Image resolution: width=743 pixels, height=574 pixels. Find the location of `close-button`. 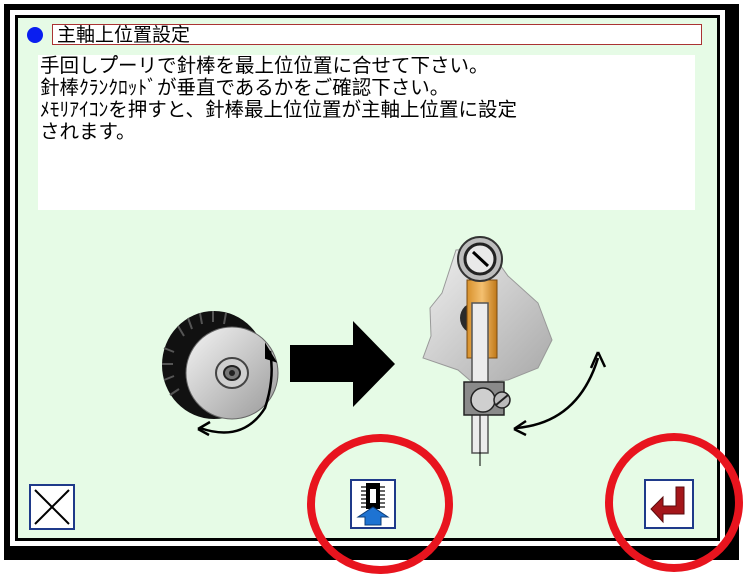

close-button is located at coordinates (52, 507).